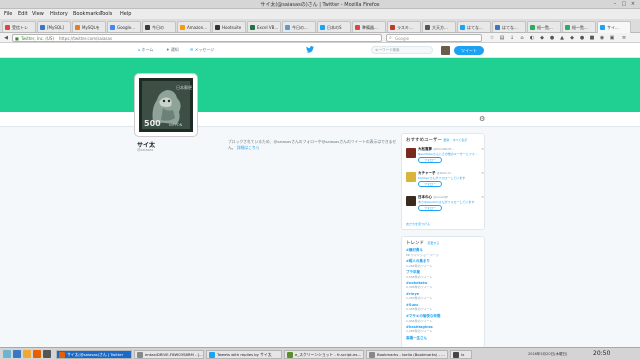  I want to click on search-icon: ⌕, so click(390, 38).